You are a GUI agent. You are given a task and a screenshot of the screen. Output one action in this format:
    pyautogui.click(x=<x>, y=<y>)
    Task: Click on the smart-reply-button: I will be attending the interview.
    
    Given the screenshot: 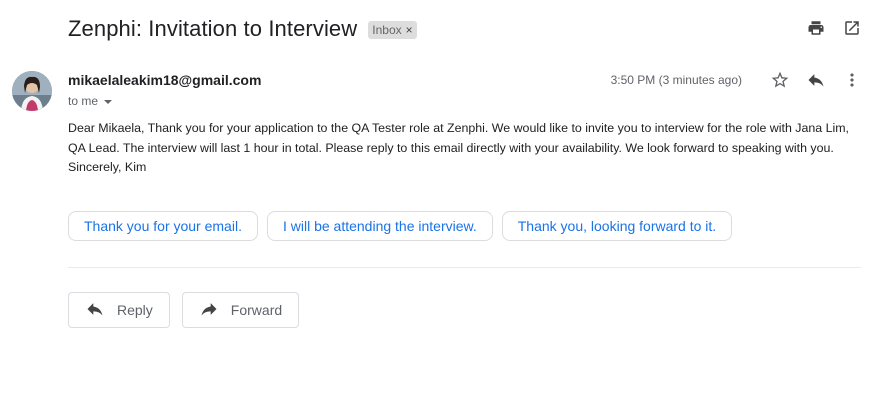 What is the action you would take?
    pyautogui.click(x=379, y=226)
    